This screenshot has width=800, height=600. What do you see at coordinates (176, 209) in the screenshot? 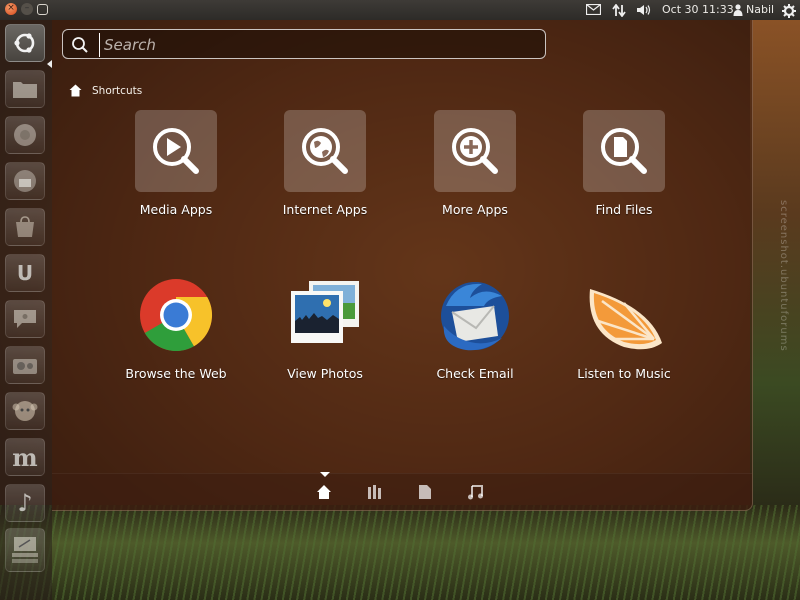
I see `shortcut-label: Media Apps` at bounding box center [176, 209].